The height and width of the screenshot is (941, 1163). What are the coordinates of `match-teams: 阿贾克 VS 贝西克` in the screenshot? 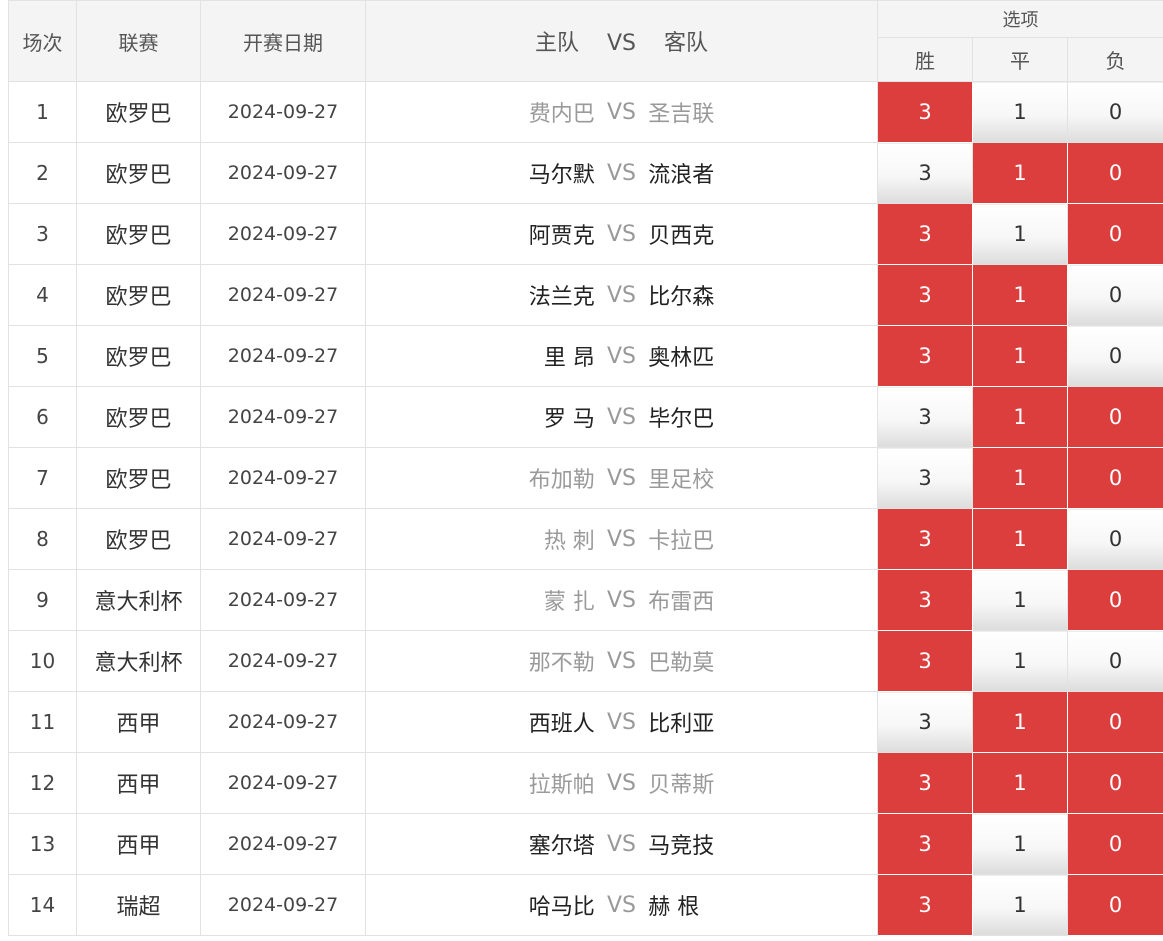 It's located at (621, 234).